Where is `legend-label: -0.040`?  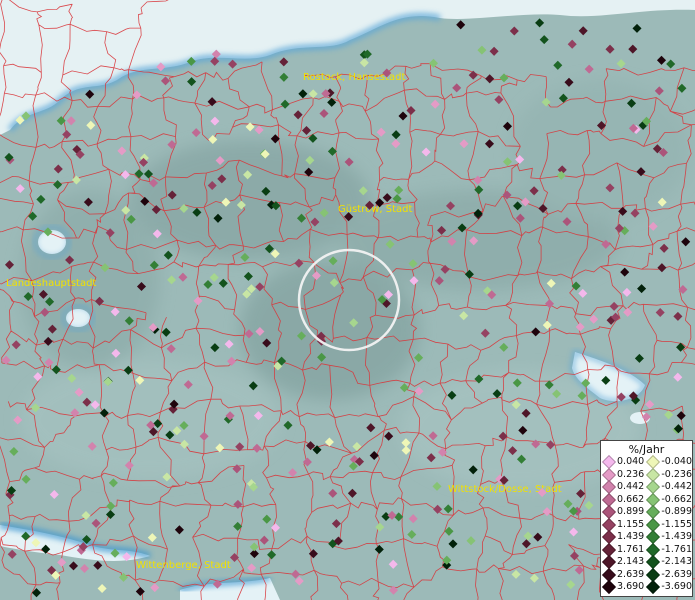 legend-label: -0.040 is located at coordinates (676, 462).